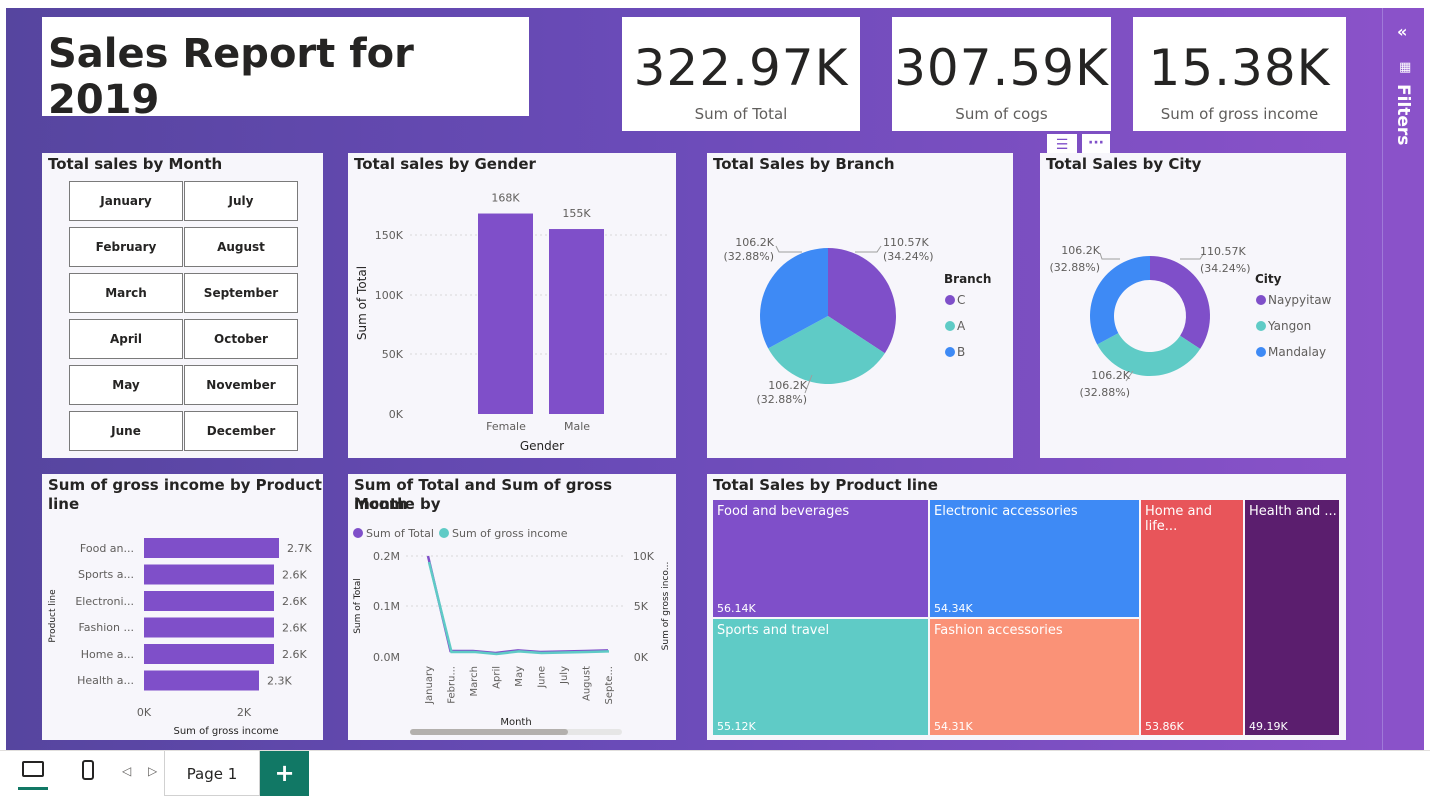 The image size is (1430, 797). What do you see at coordinates (429, 685) in the screenshot?
I see `x-tick: January` at bounding box center [429, 685].